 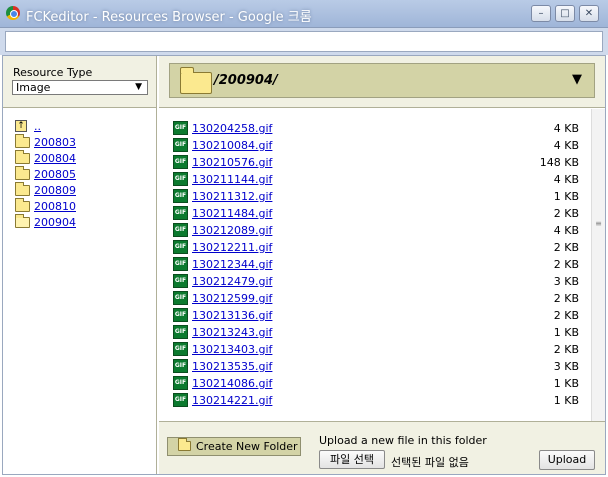 I want to click on create-new-folder-label: Create New Folder, so click(x=247, y=446).